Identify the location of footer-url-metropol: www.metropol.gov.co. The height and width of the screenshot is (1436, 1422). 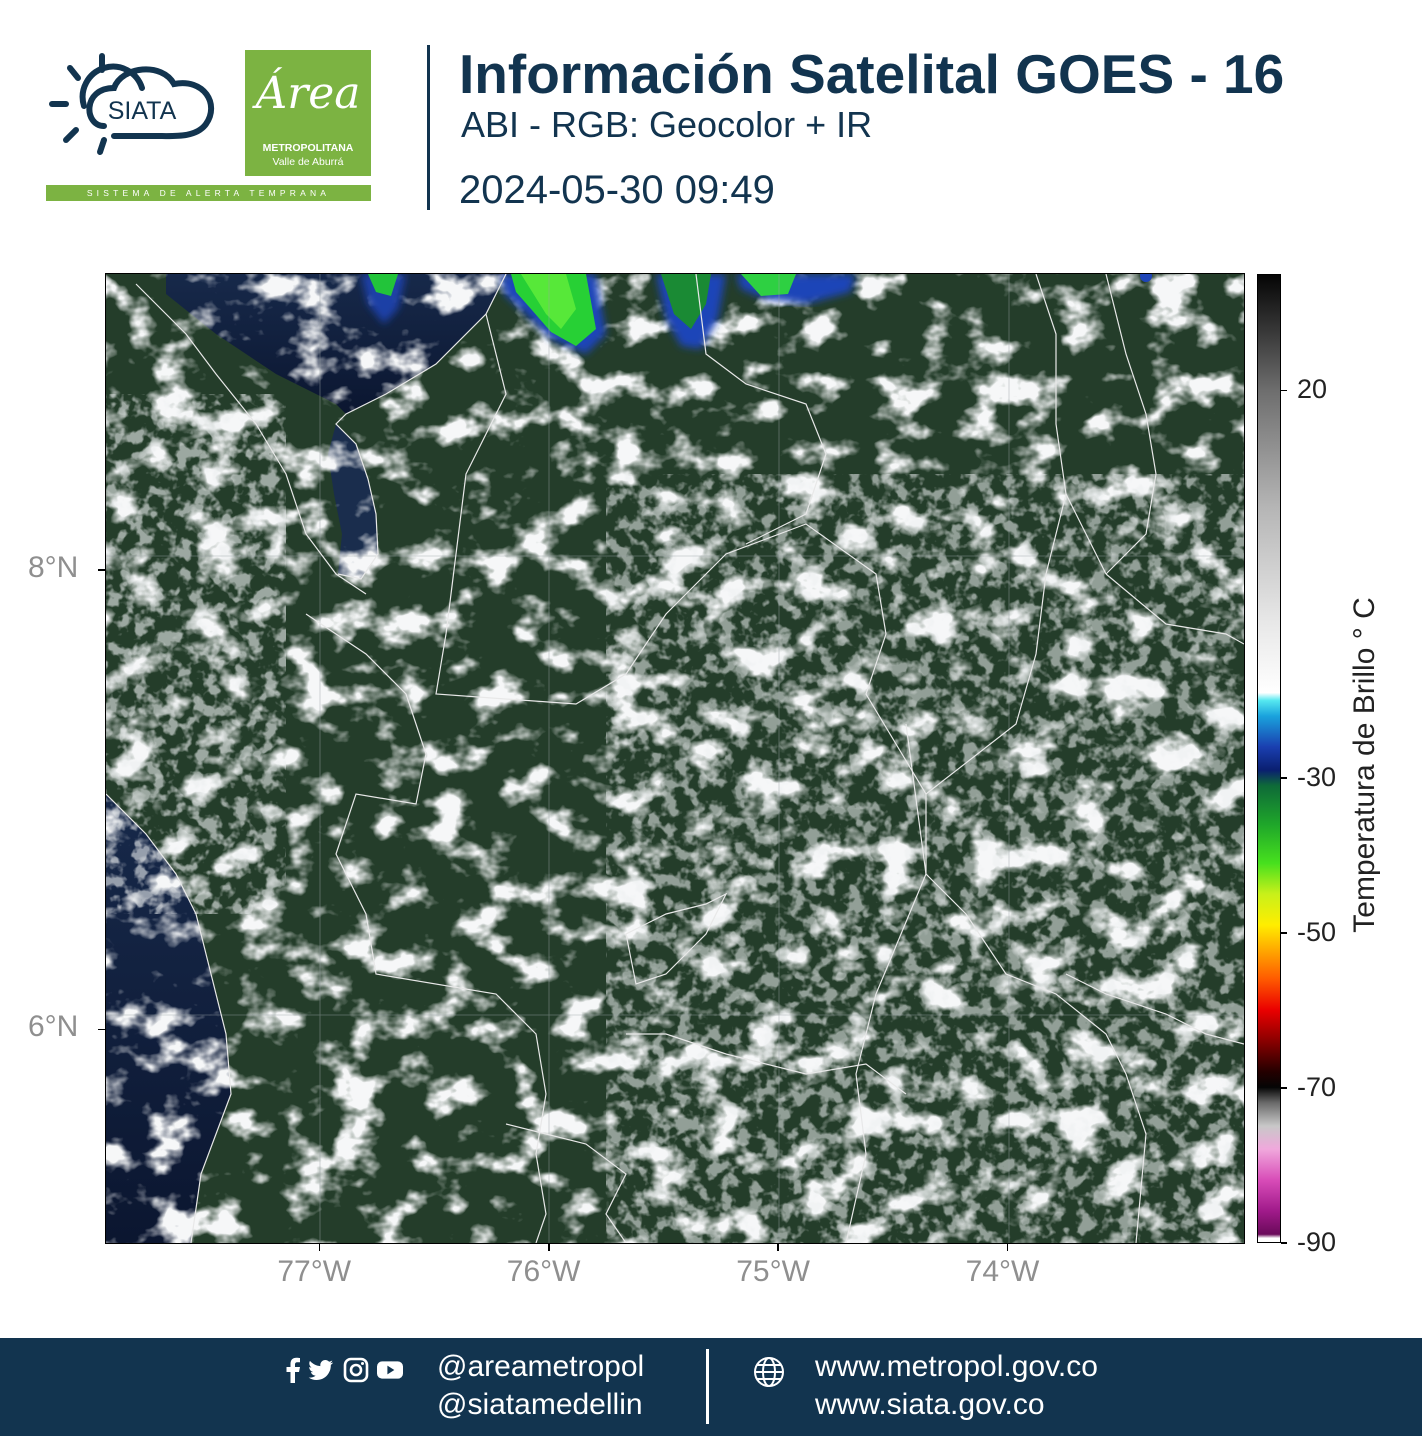
(956, 1367).